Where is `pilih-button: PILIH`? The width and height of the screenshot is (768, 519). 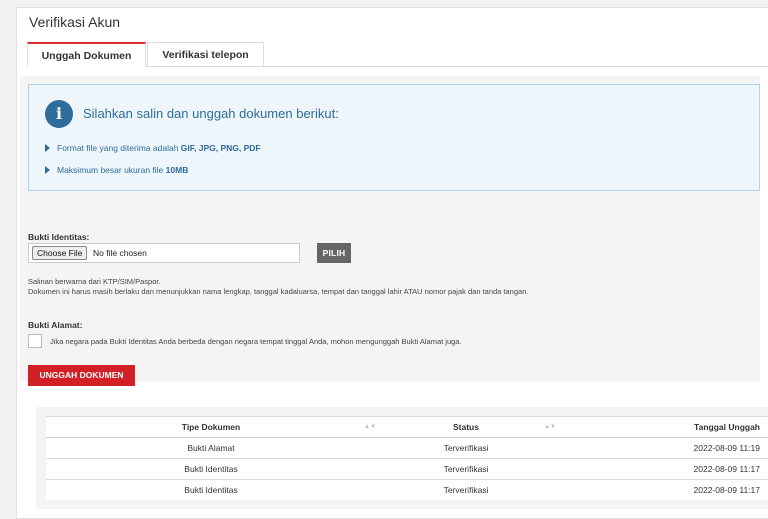
pilih-button: PILIH is located at coordinates (334, 253).